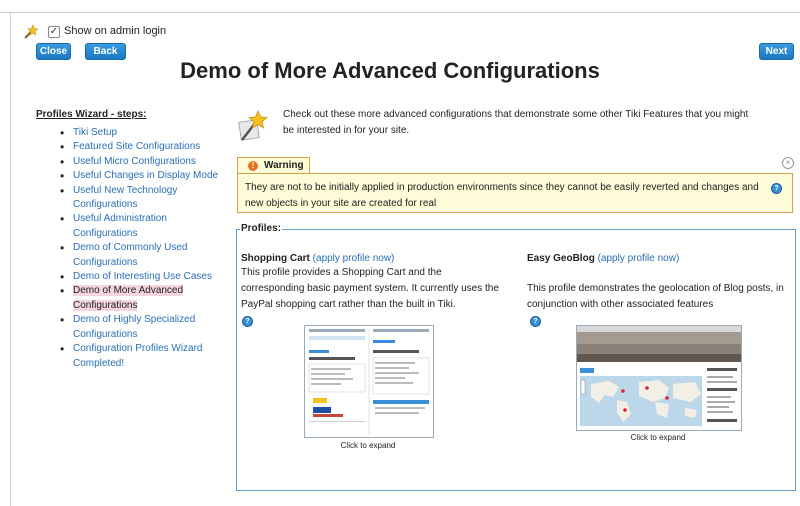 The image size is (800, 506). What do you see at coordinates (639, 258) in the screenshot?
I see `easy-geoblog-apply-link: (apply profile now)` at bounding box center [639, 258].